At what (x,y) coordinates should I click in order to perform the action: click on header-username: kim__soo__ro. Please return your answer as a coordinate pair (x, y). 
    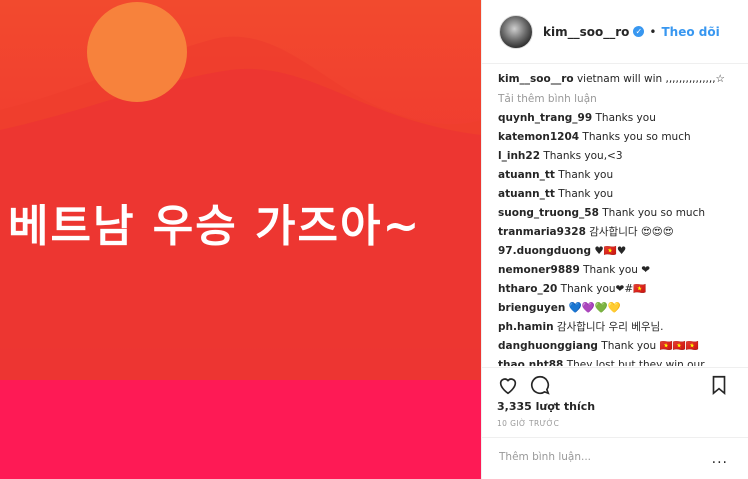
    Looking at the image, I should click on (586, 32).